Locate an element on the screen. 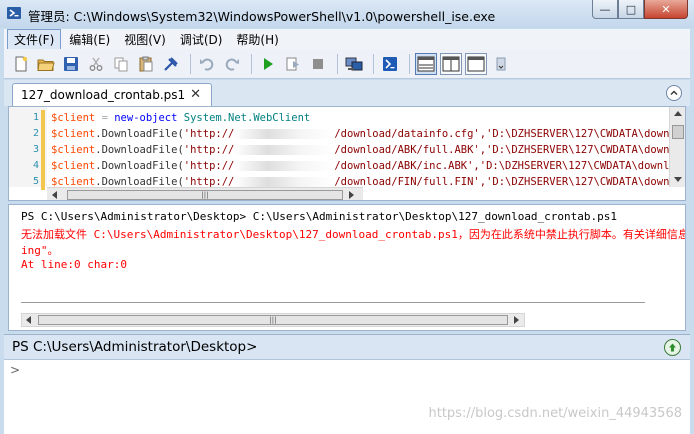  layout-script-right-icon is located at coordinates (451, 63).